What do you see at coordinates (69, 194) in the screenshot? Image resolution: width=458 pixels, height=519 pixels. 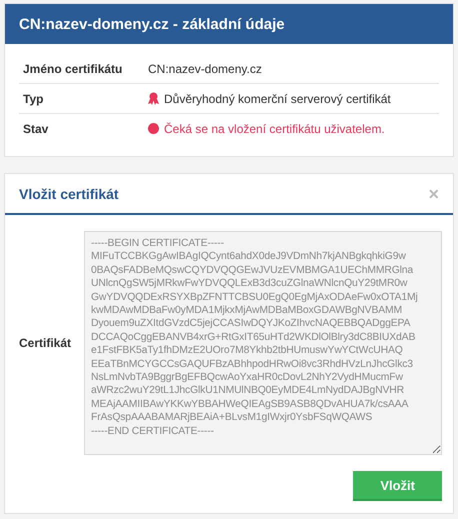 I see `panel-title: Vložit certifikát` at bounding box center [69, 194].